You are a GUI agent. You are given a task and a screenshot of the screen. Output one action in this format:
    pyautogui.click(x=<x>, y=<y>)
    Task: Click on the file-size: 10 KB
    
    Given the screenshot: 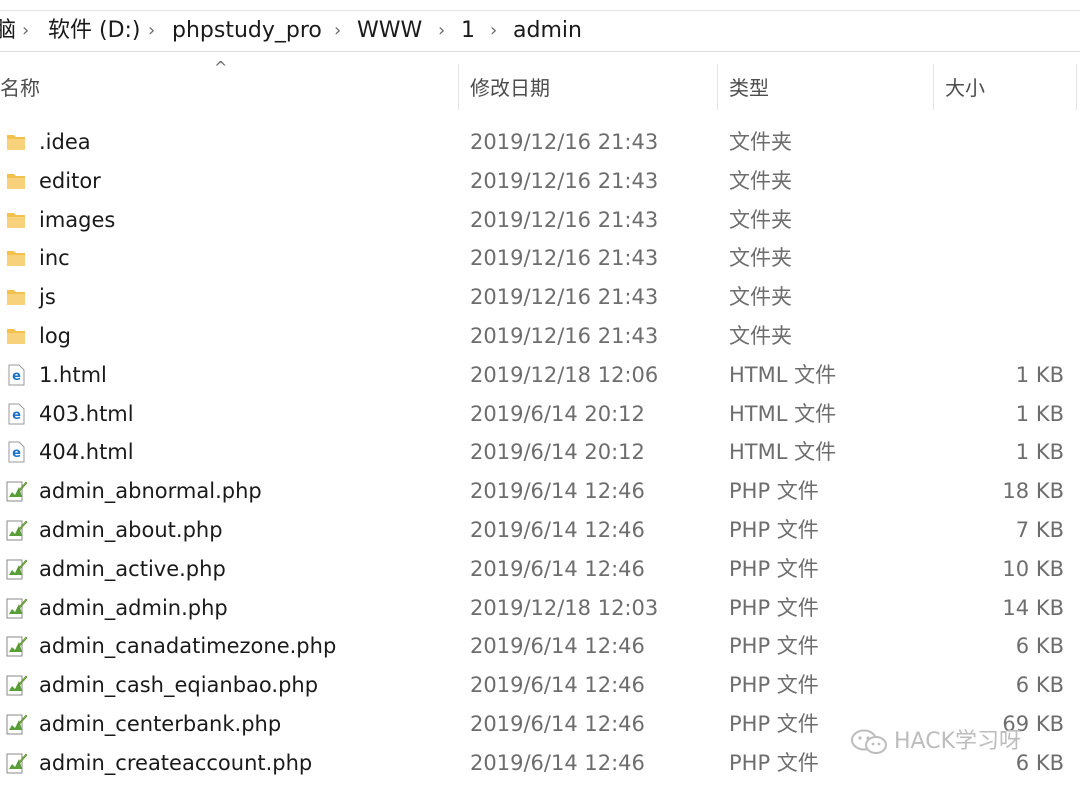 What is the action you would take?
    pyautogui.click(x=1033, y=568)
    